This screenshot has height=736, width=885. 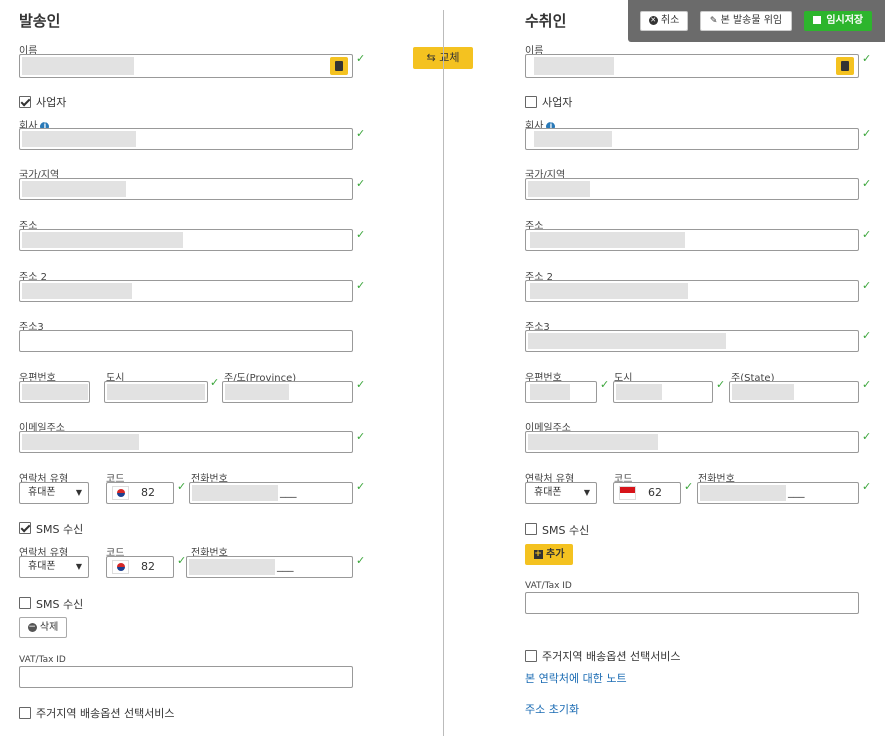 What do you see at coordinates (54, 392) in the screenshot?
I see `sender-postal-input` at bounding box center [54, 392].